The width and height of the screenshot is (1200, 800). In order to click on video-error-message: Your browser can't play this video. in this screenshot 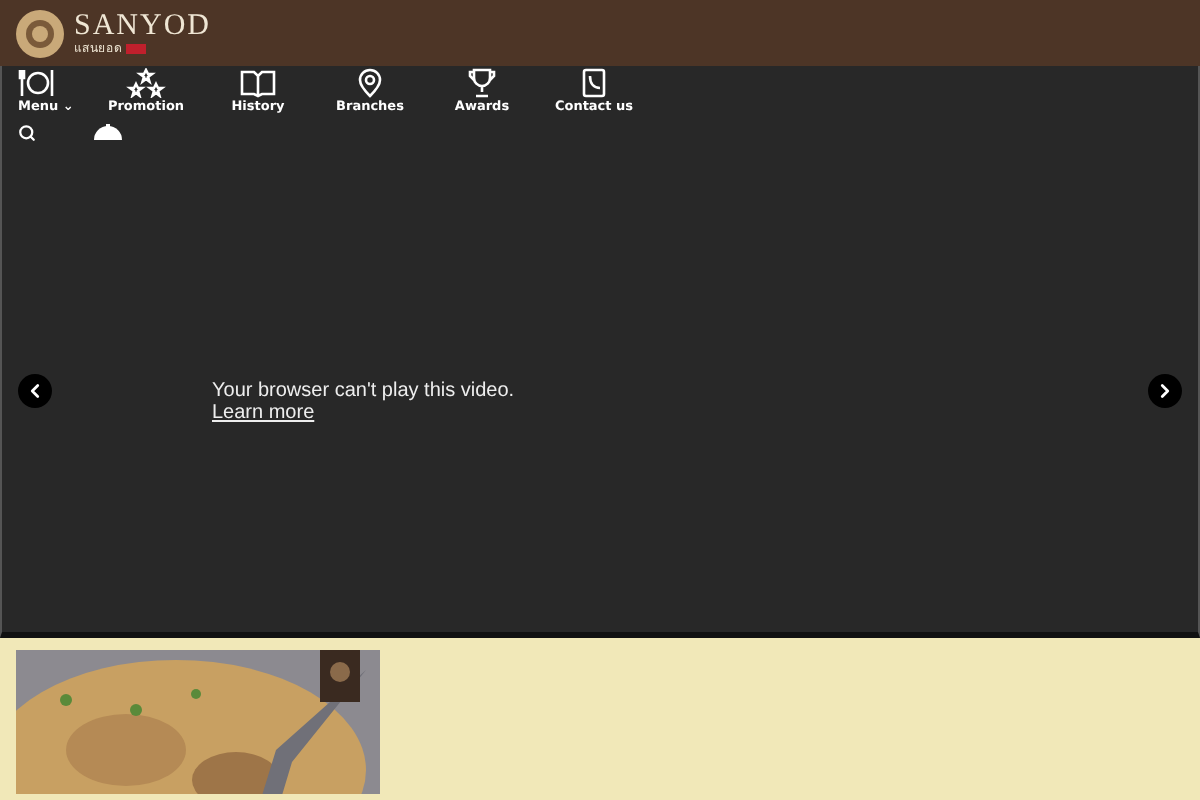, I will do `click(363, 390)`.